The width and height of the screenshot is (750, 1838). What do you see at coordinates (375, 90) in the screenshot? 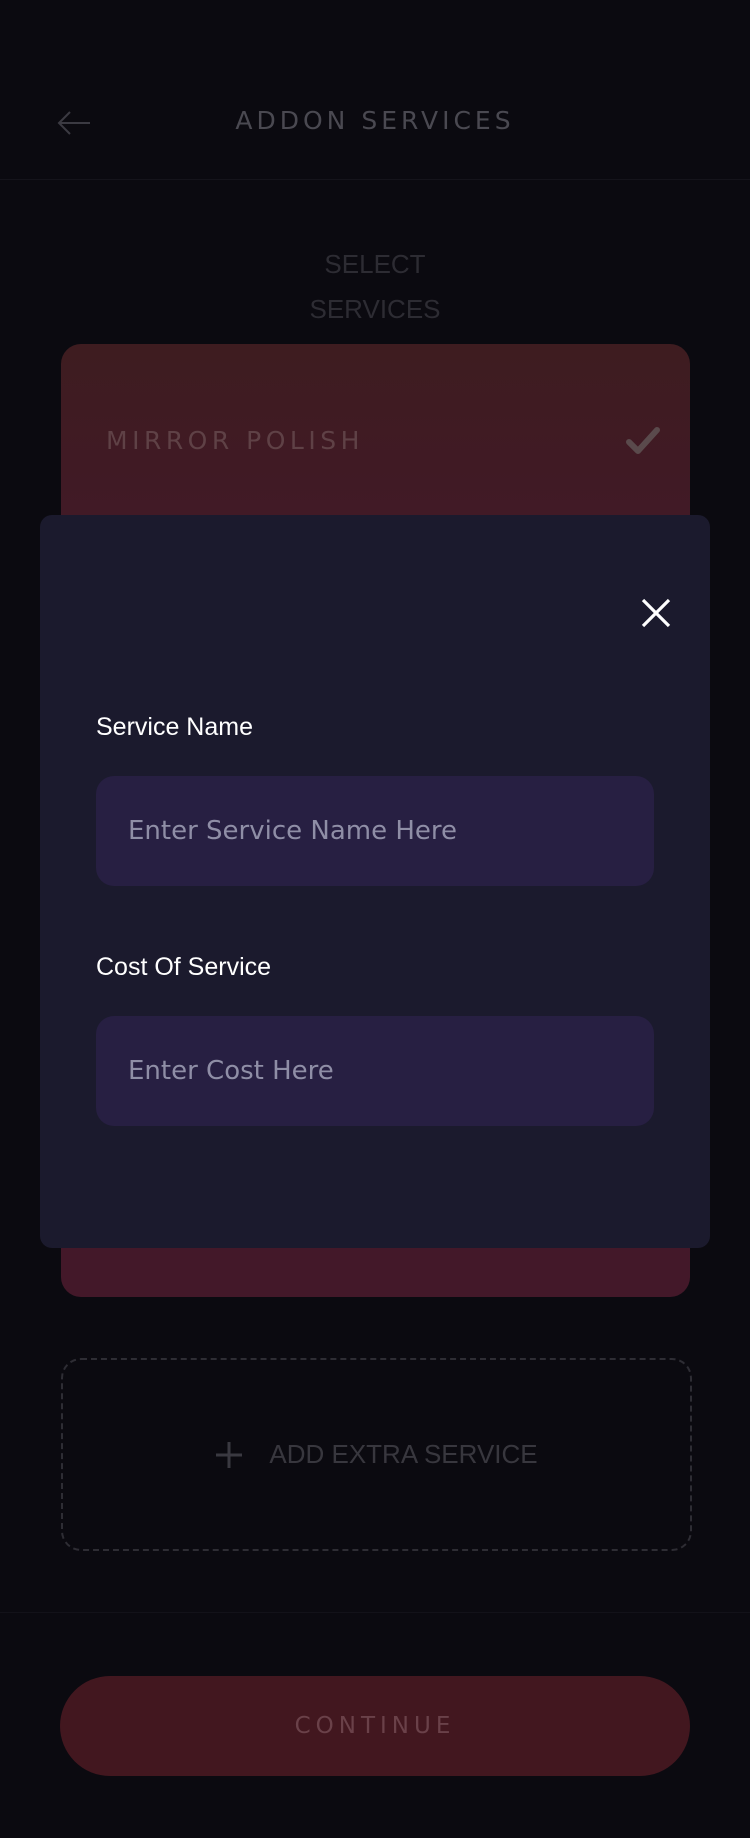
I see `header: ADDON SERVICES` at bounding box center [375, 90].